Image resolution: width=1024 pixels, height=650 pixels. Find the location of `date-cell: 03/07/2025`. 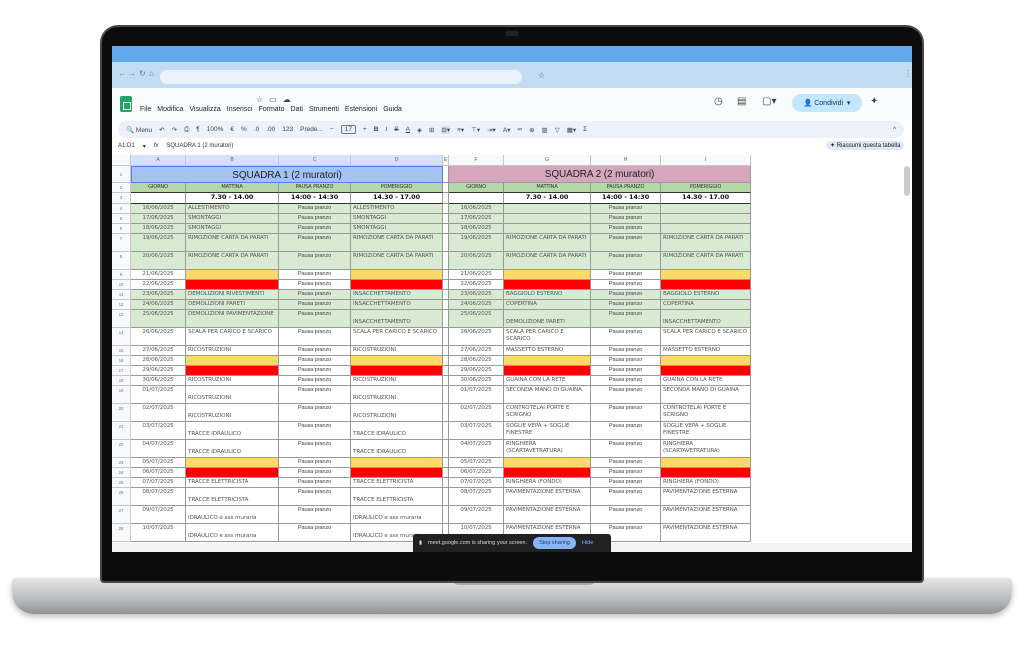

date-cell: 03/07/2025 is located at coordinates (476, 431).